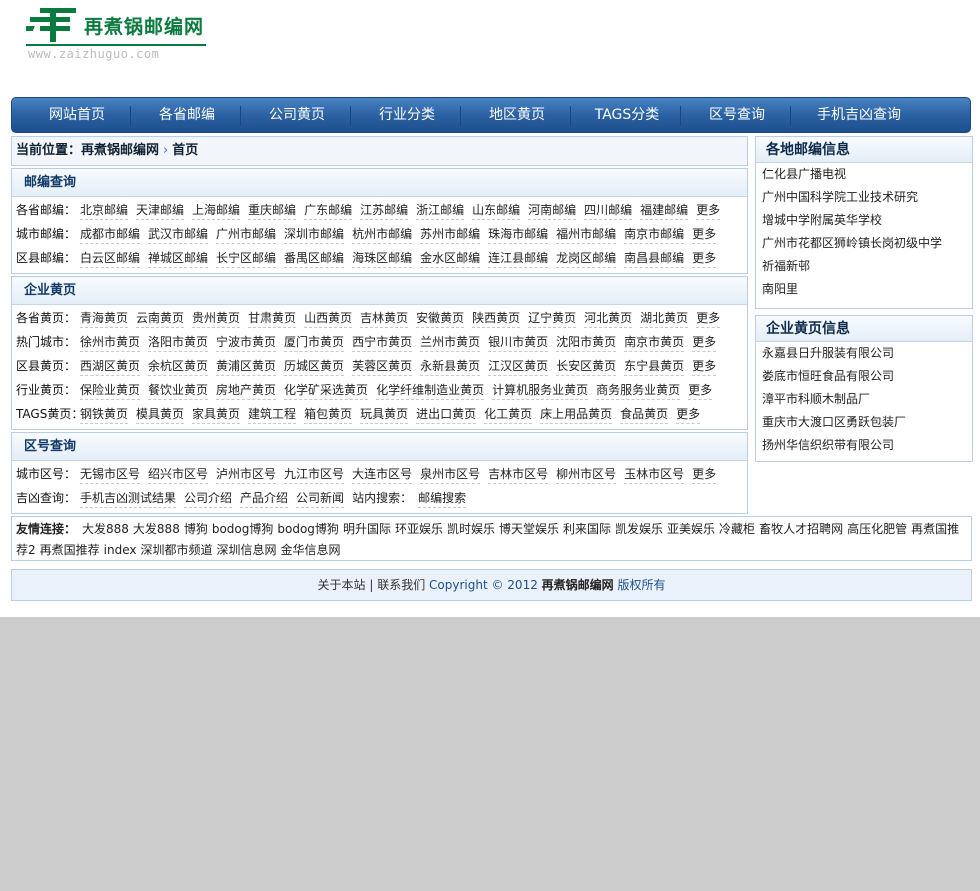 Image resolution: width=980 pixels, height=891 pixels. Describe the element at coordinates (247, 550) in the screenshot. I see `friend-link: 深圳信息网` at that location.